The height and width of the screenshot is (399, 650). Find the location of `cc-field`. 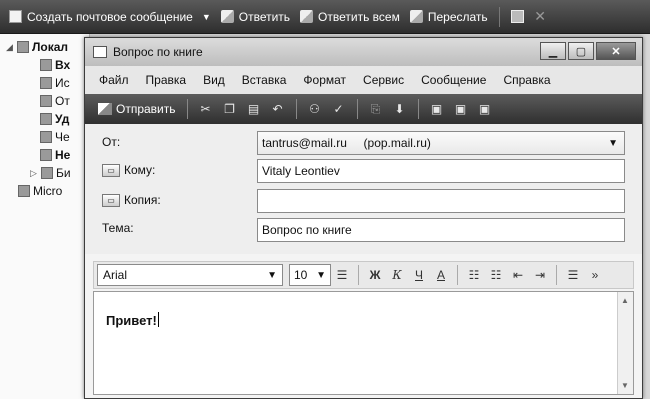

cc-field is located at coordinates (441, 201).